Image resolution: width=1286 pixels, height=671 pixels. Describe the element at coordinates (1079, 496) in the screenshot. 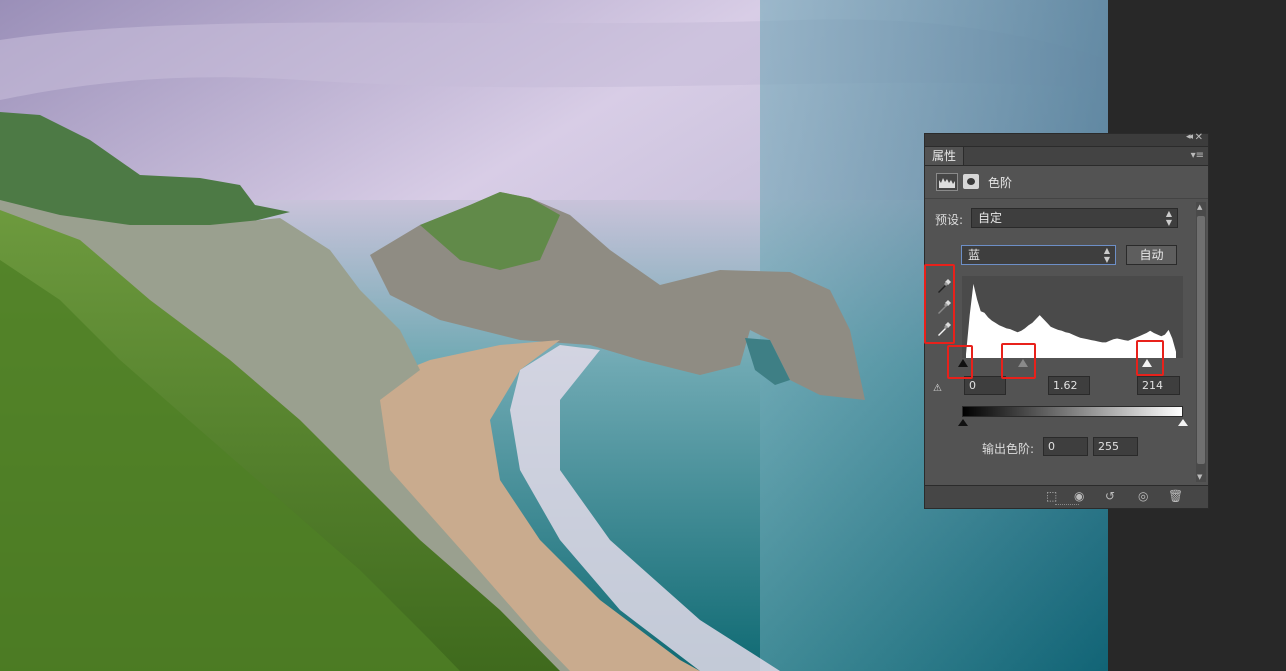

I see `view-previous-icon: ◉` at that location.